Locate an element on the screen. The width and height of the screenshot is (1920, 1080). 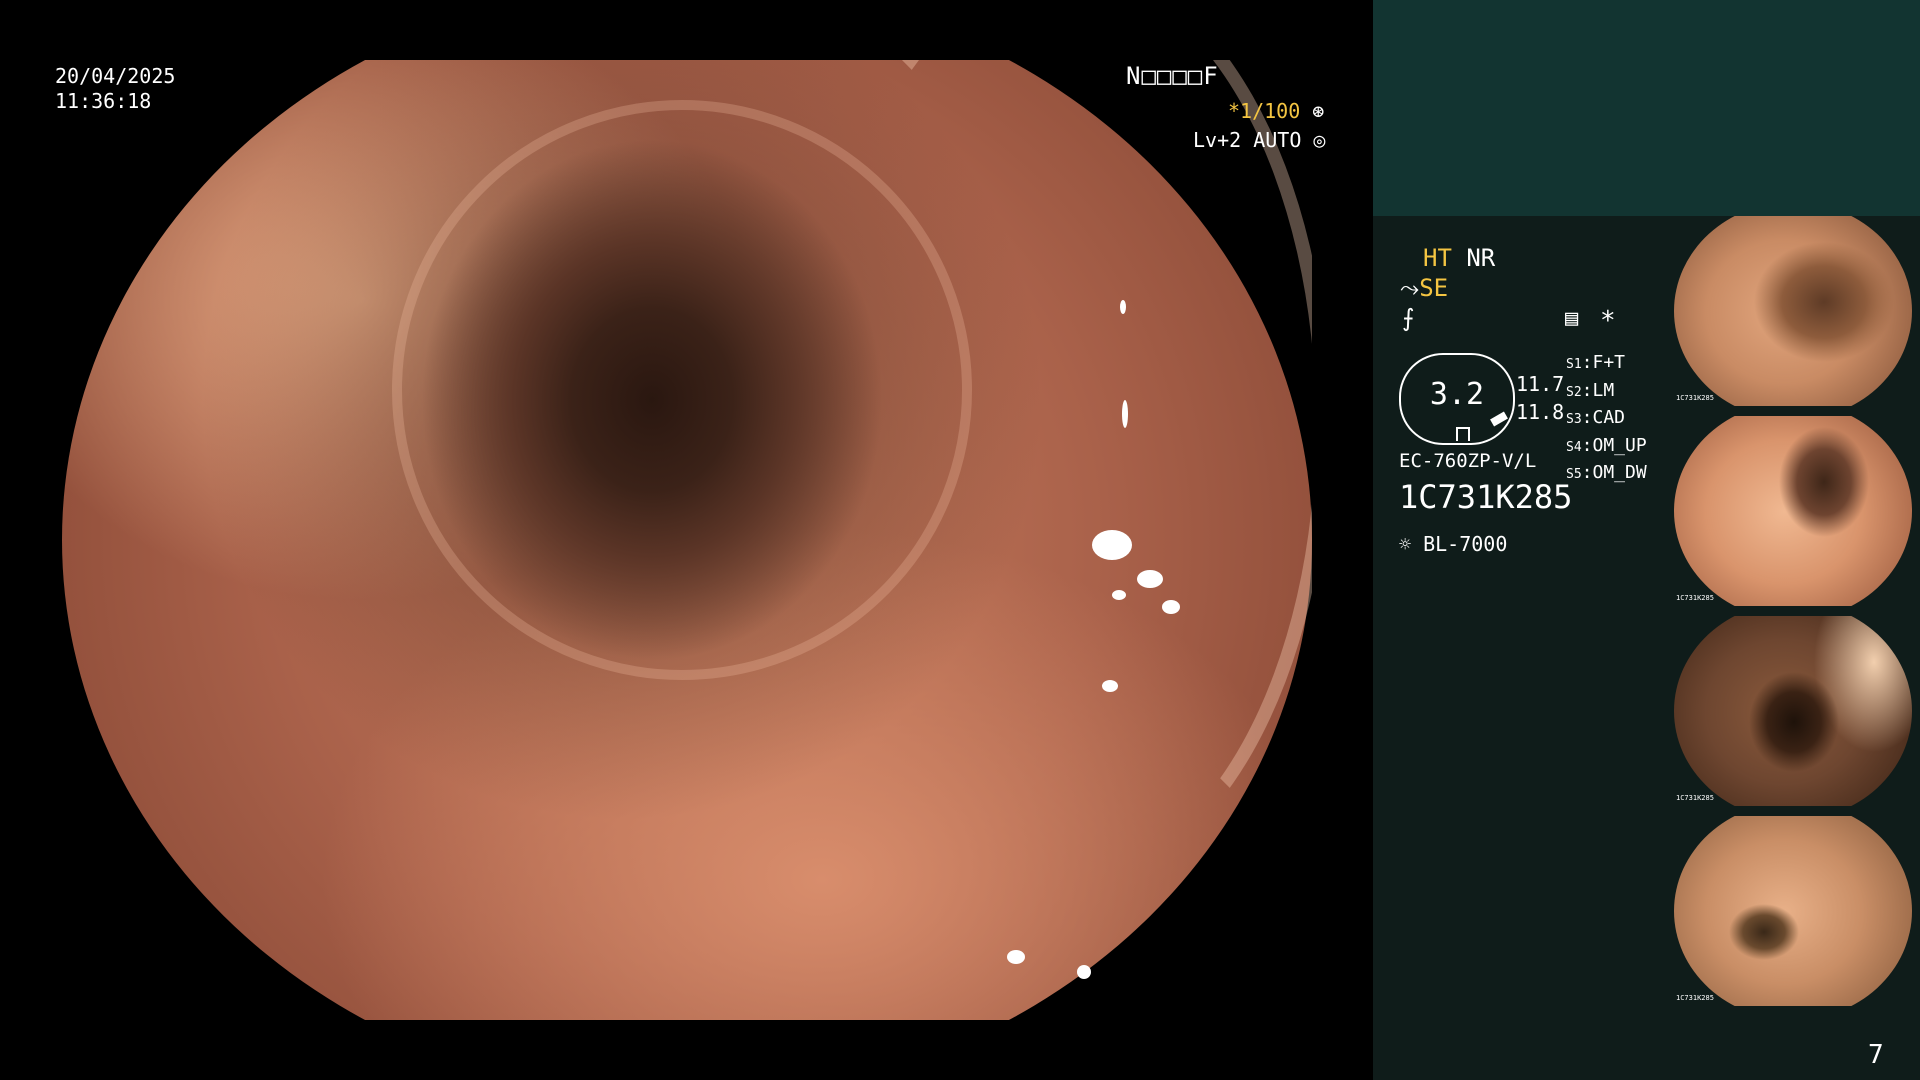
switch-row: S3:CAD is located at coordinates (1596, 417).